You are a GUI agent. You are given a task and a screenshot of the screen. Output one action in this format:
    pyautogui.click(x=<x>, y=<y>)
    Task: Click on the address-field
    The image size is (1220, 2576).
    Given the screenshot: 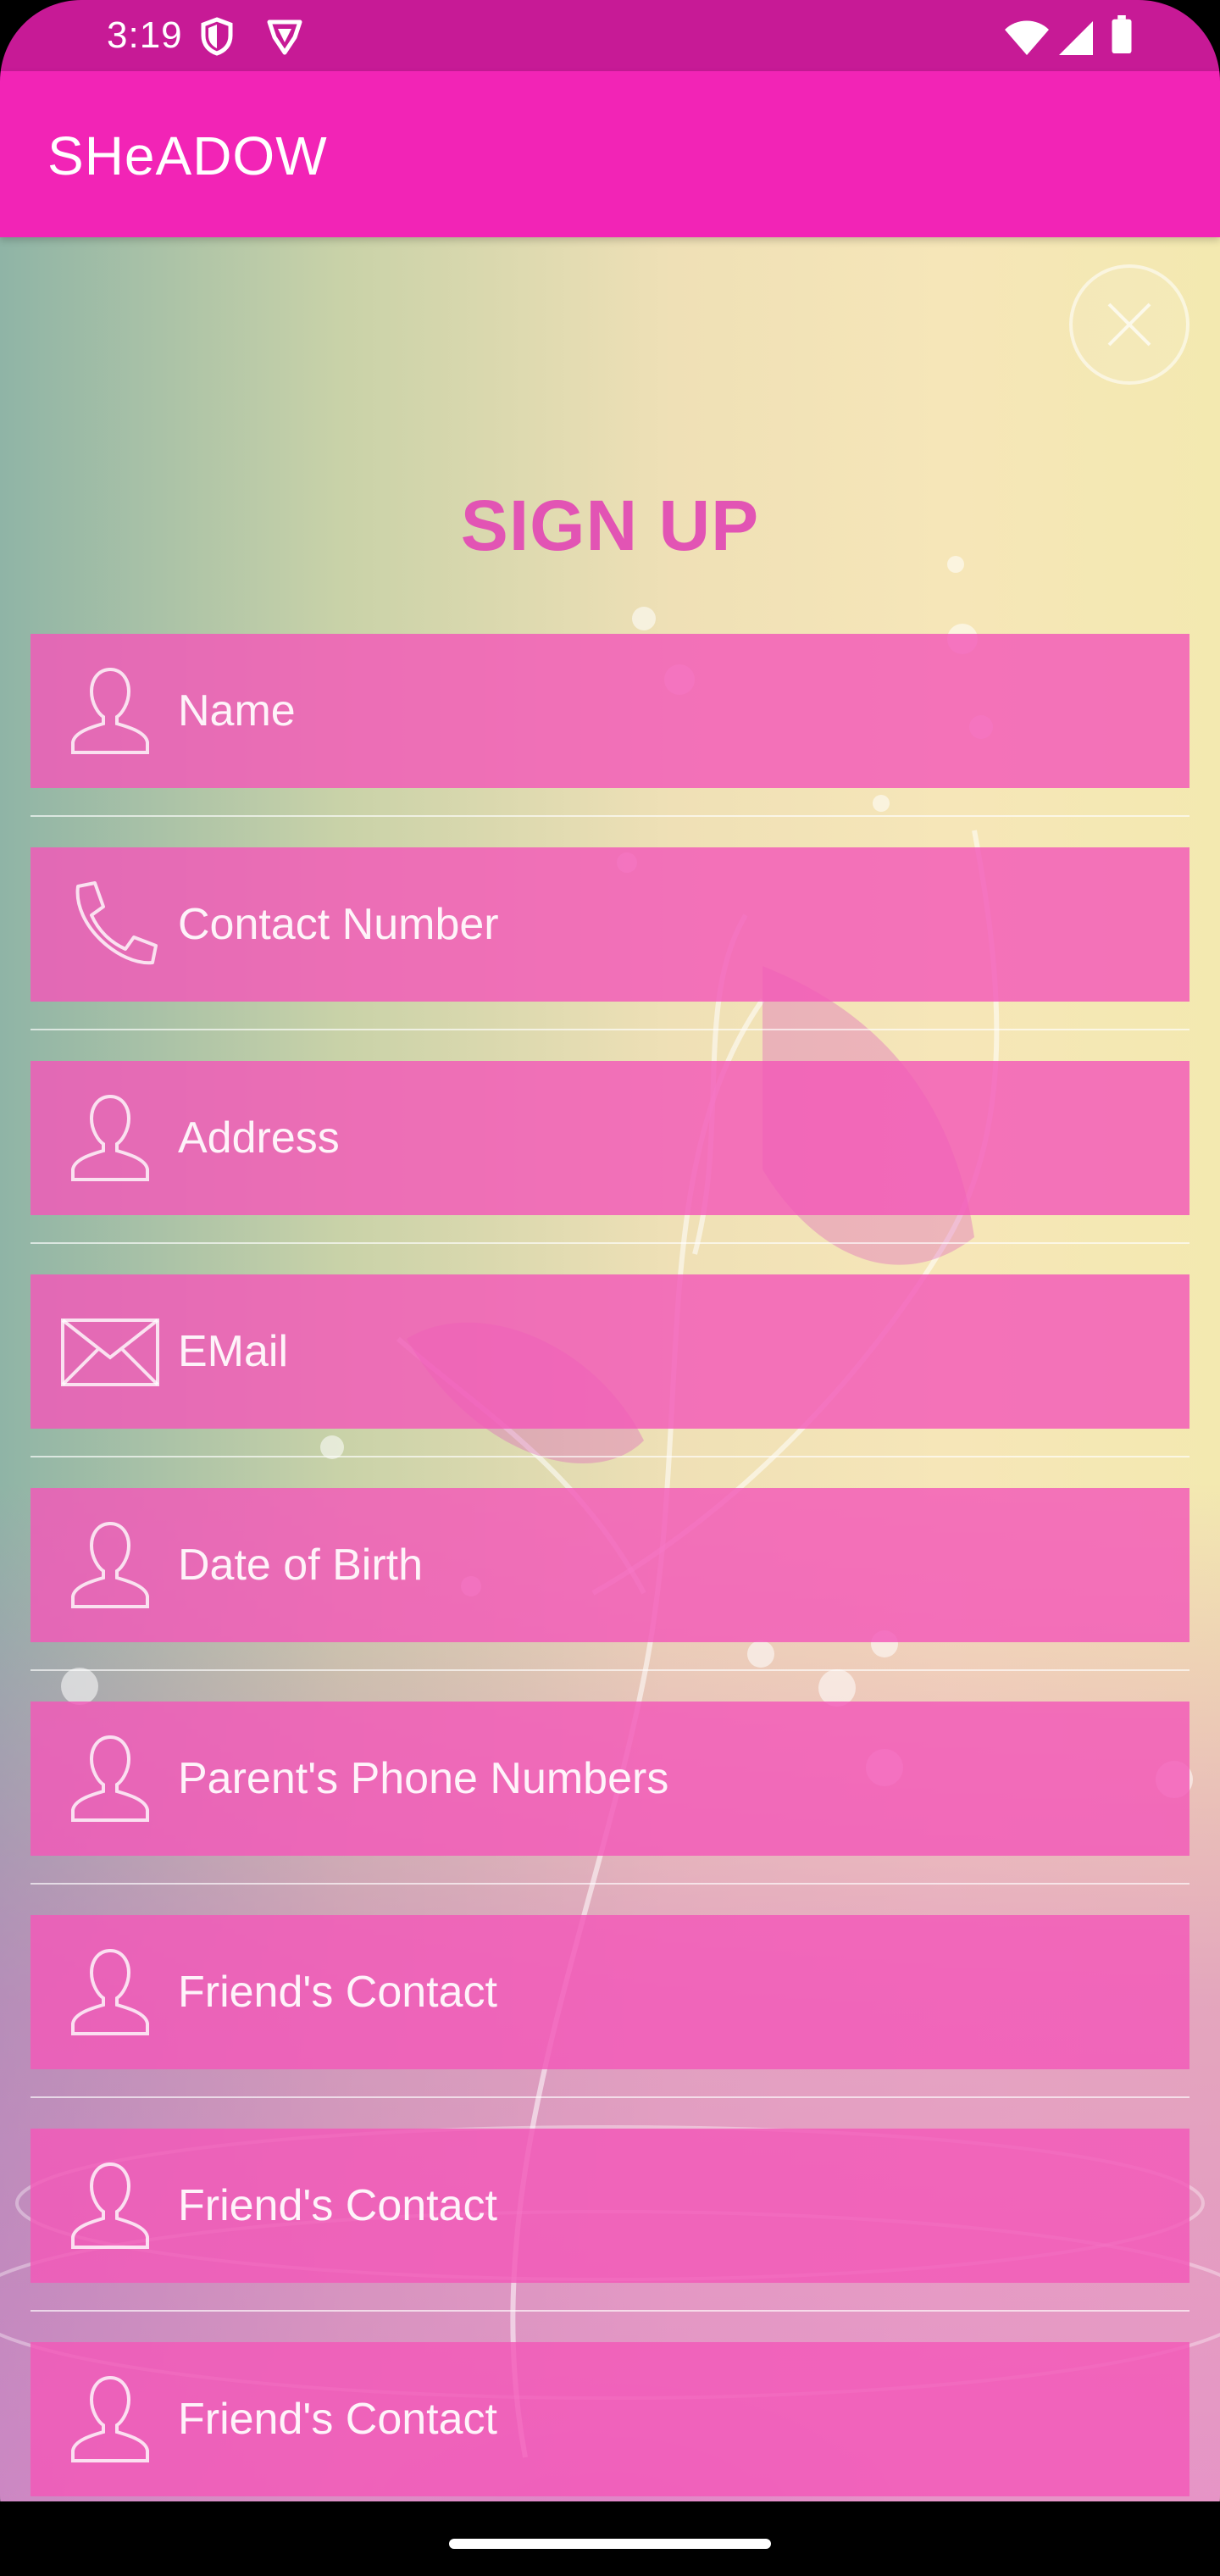 What is the action you would take?
    pyautogui.click(x=610, y=1138)
    